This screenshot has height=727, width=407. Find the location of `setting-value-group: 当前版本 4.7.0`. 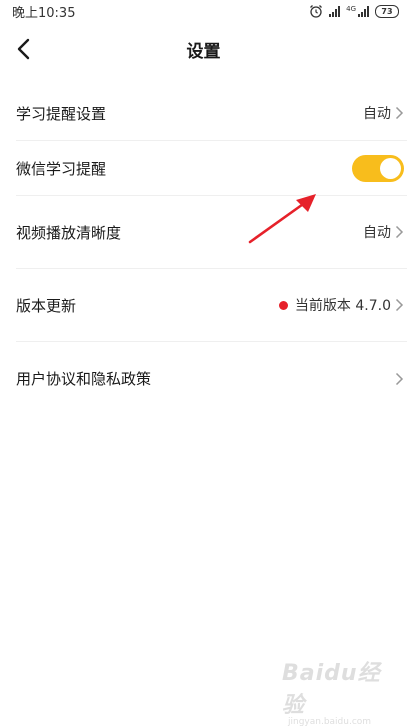

setting-value-group: 当前版本 4.7.0 is located at coordinates (341, 305).